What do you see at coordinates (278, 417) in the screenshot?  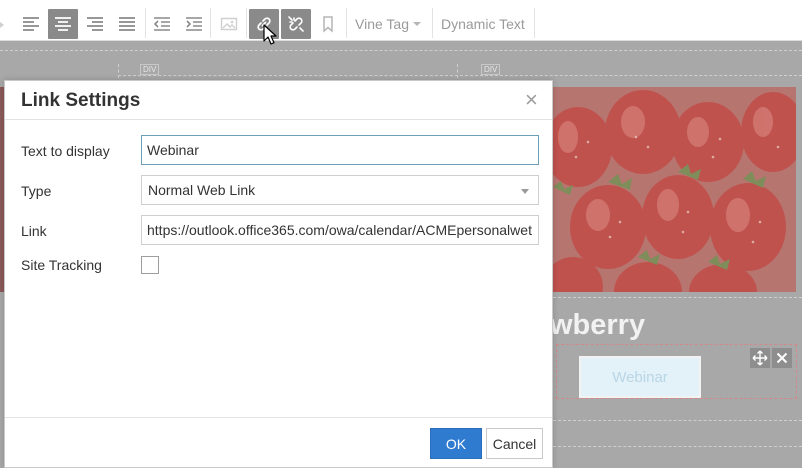 I see `dialog-footer-divider` at bounding box center [278, 417].